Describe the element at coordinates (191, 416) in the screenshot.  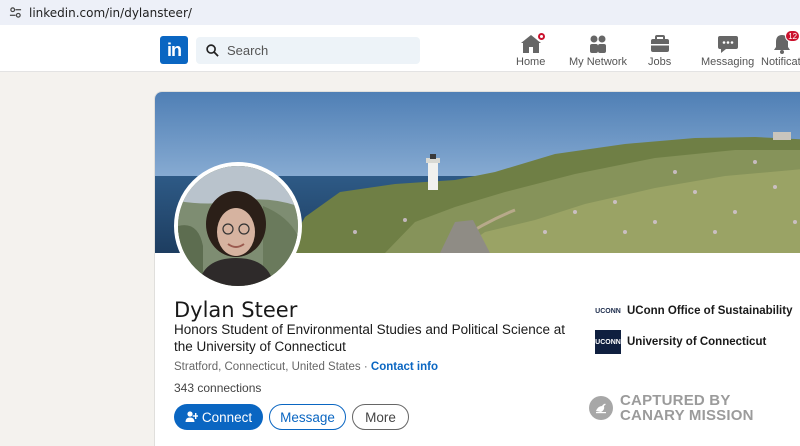
I see `add-person-icon` at that location.